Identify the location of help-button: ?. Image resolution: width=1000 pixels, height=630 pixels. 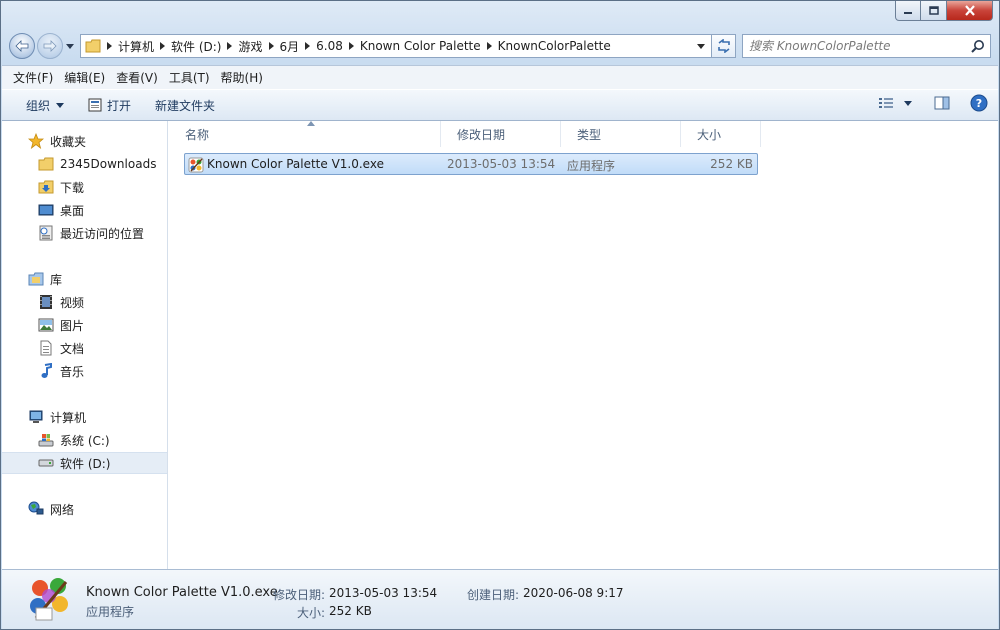
(979, 103).